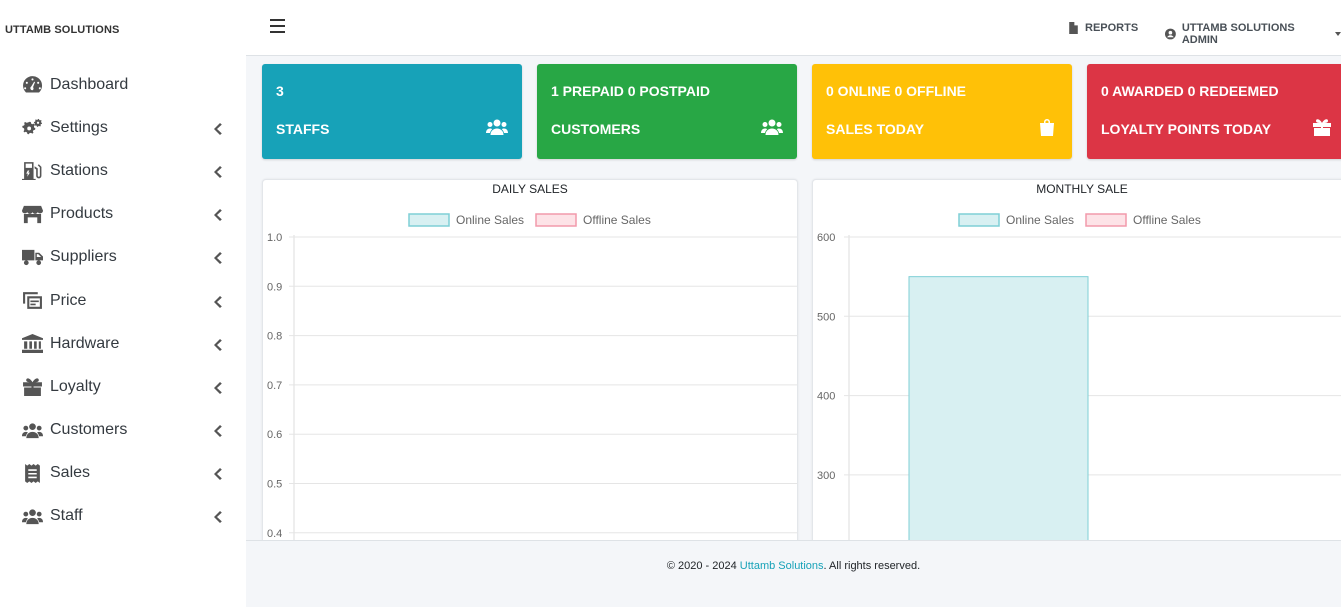 The image size is (1341, 607). What do you see at coordinates (68, 300) in the screenshot?
I see `sidebar-item-label: Price` at bounding box center [68, 300].